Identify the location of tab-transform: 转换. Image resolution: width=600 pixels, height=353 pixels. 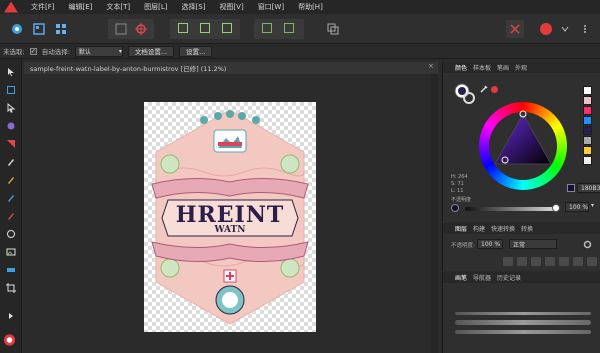
(527, 228).